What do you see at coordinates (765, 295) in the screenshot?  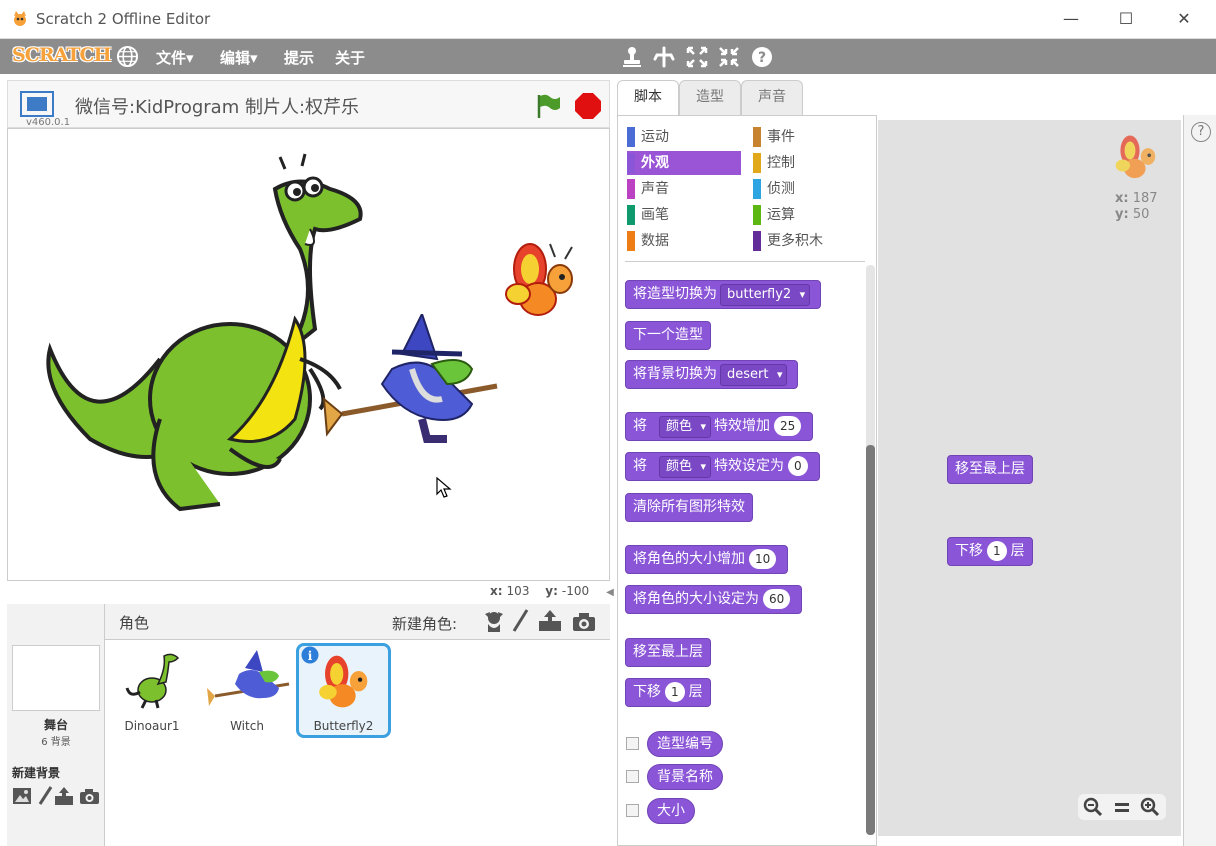 I see `costume-dropdown: butterfly2` at bounding box center [765, 295].